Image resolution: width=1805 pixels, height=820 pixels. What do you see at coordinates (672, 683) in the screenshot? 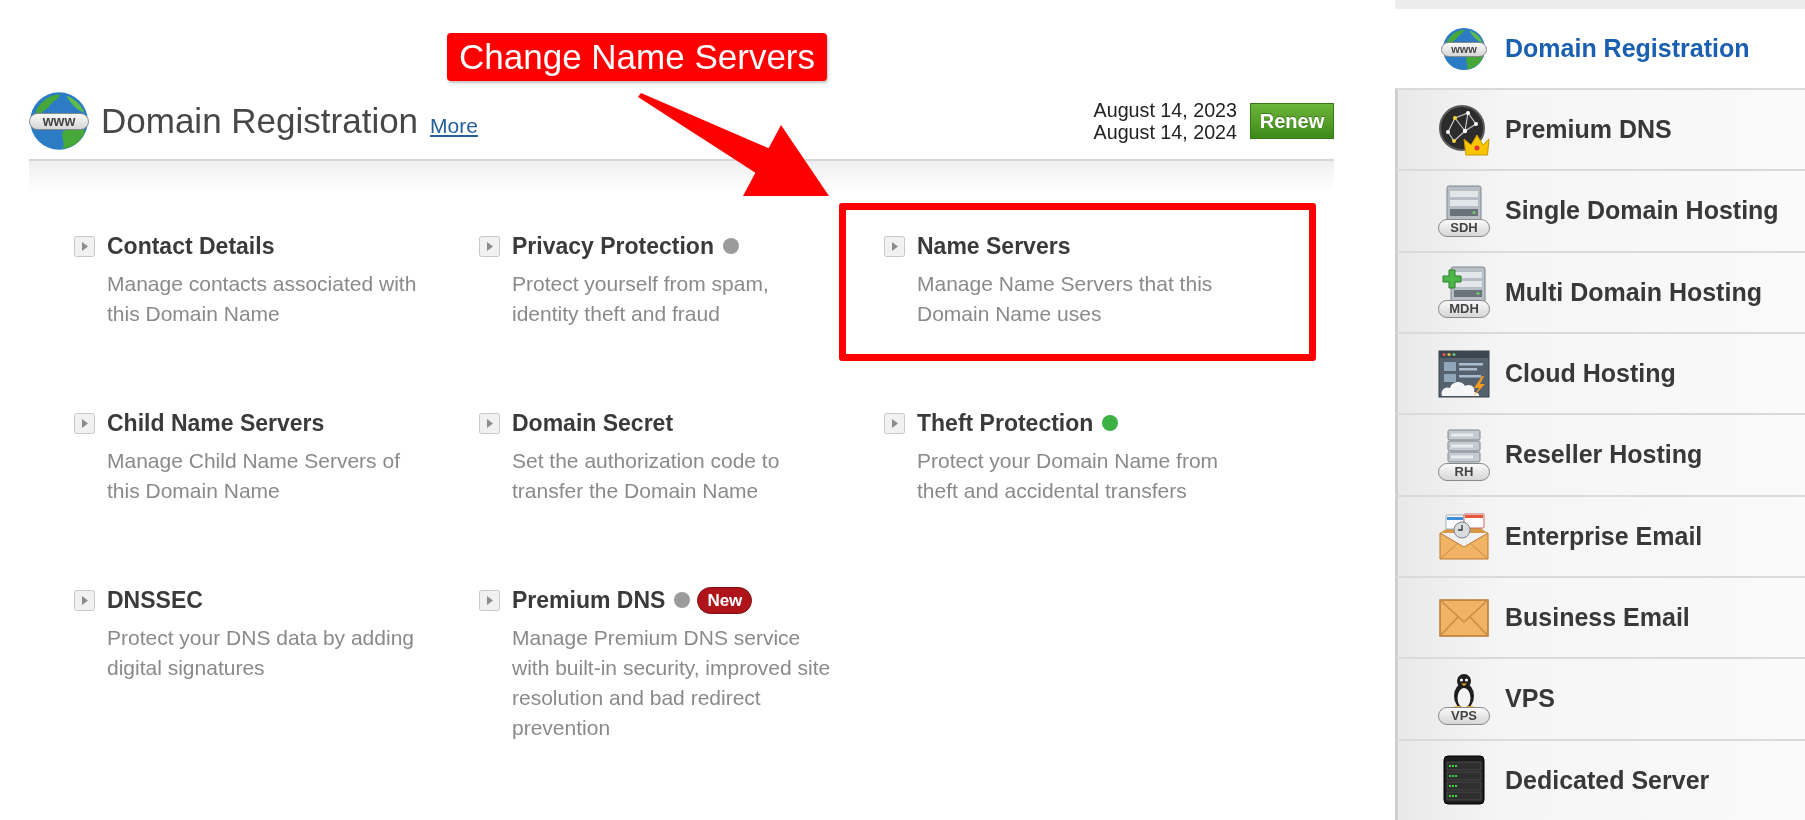
I see `feature-description: Manage Premium DNS service with built-in security, improved site resolution and bad redirect prevention` at bounding box center [672, 683].